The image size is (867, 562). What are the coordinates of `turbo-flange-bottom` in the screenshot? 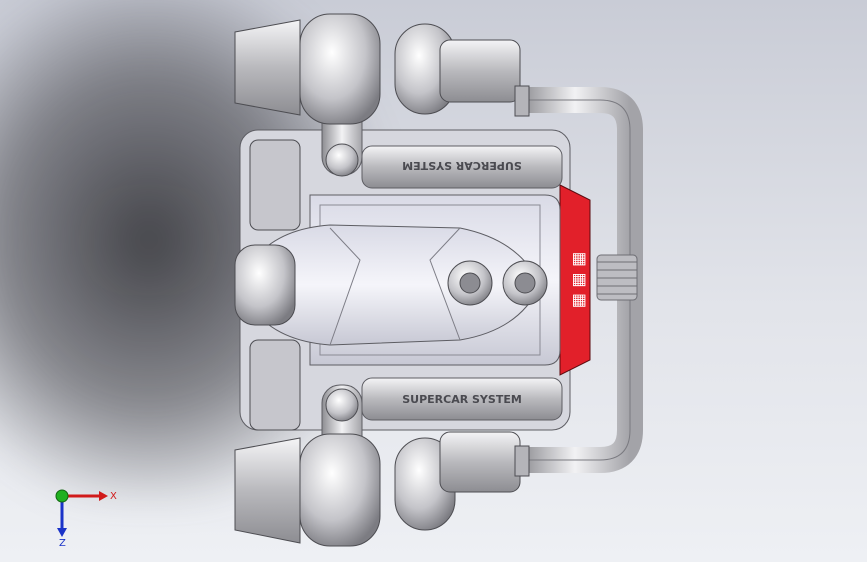 It's located at (342, 405).